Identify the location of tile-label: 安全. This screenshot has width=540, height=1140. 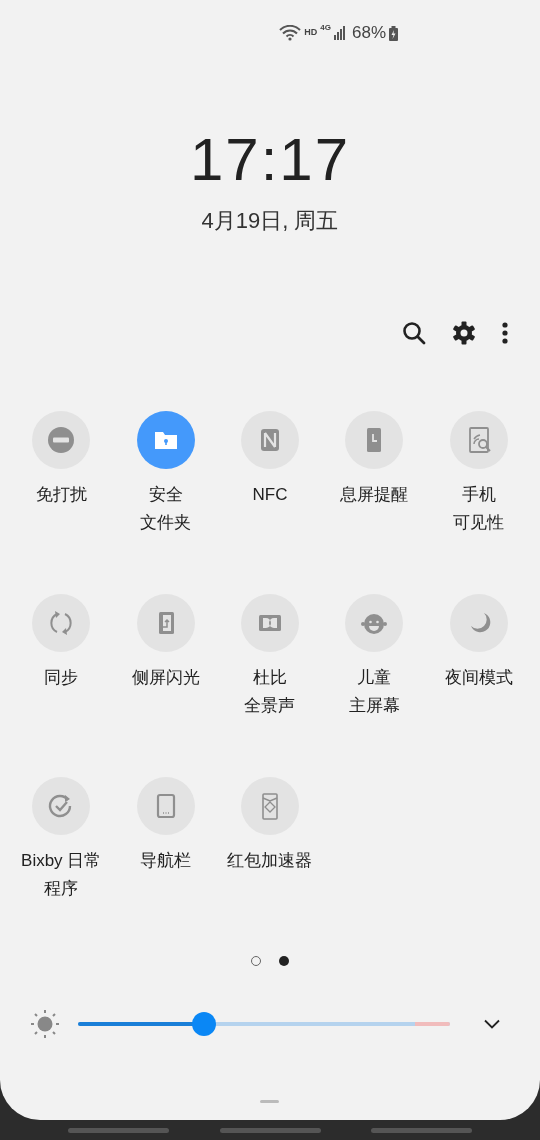
(165, 495).